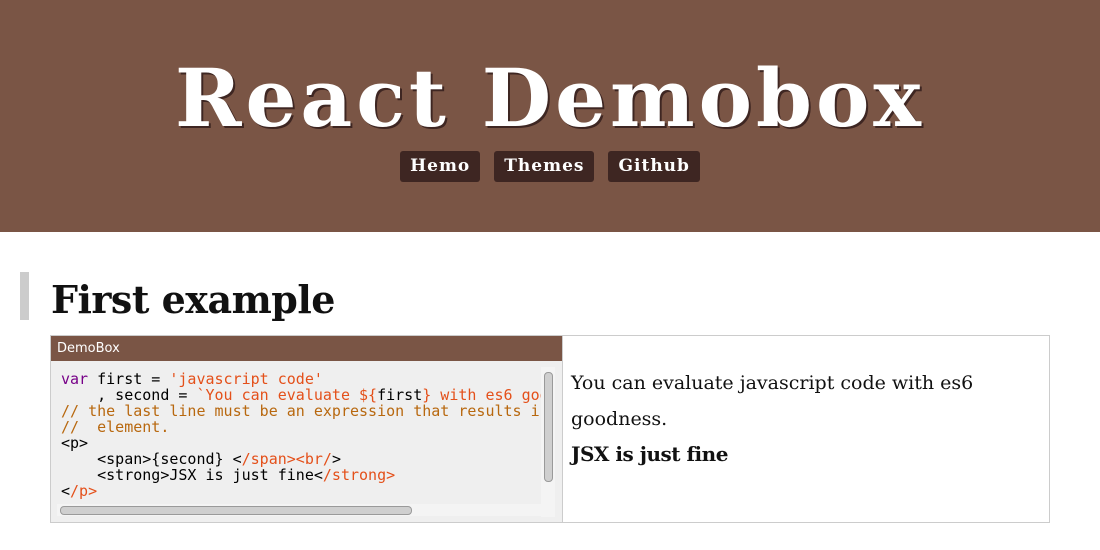 The width and height of the screenshot is (1100, 550). I want to click on site-title: React Demobox, so click(549, 98).